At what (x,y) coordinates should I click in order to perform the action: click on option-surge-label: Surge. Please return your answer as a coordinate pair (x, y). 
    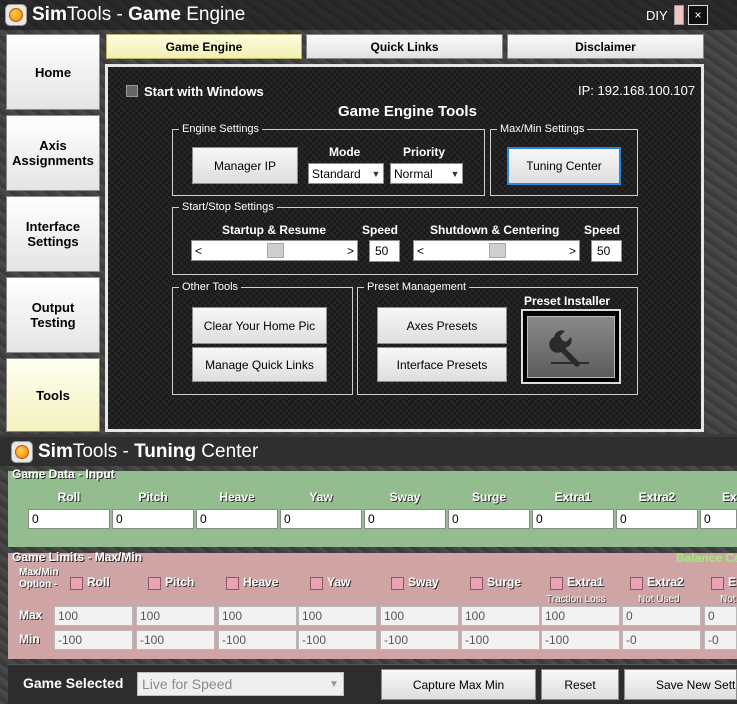
    Looking at the image, I should click on (504, 582).